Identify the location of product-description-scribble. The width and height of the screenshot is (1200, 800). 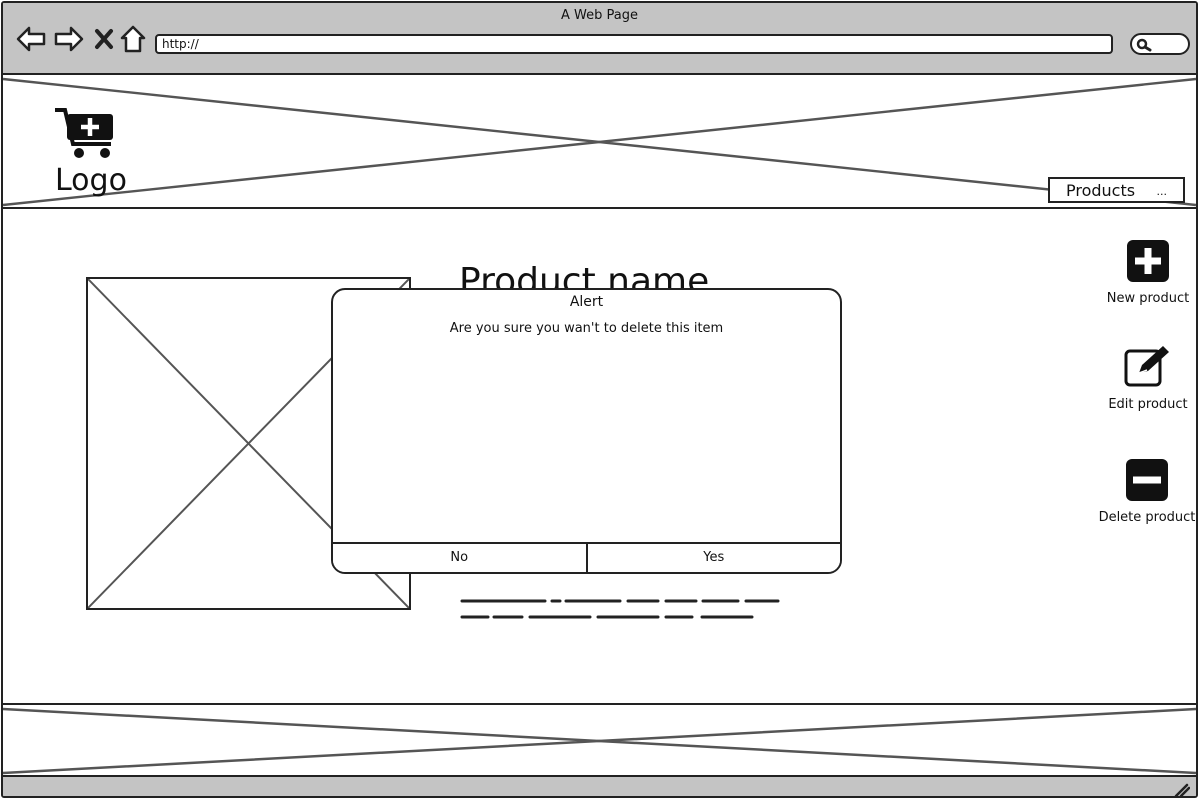
(620, 609).